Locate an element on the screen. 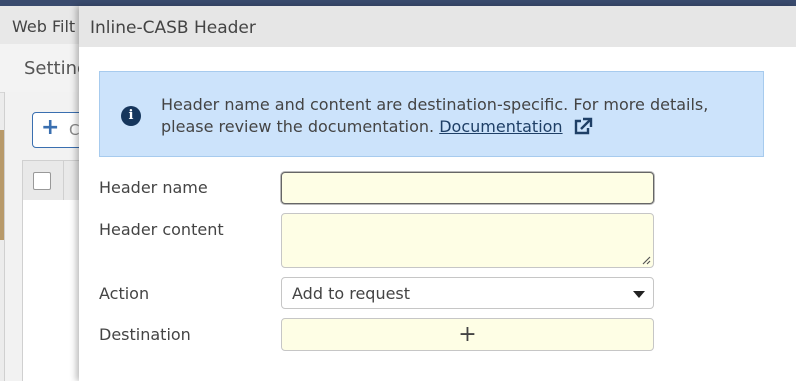  column-divider is located at coordinates (63, 181).